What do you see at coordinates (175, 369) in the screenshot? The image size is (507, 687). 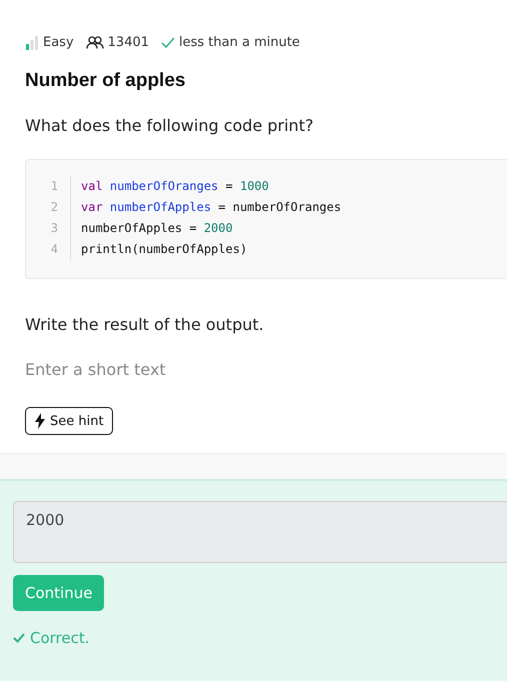 I see `answer-input-field: Enter a short text` at bounding box center [175, 369].